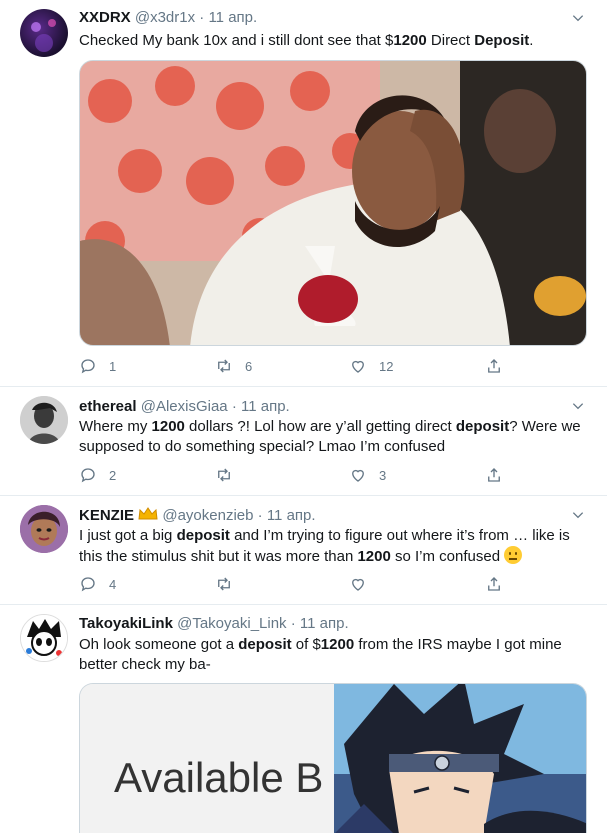 This screenshot has height=833, width=607. I want to click on like-button: 3, so click(367, 475).